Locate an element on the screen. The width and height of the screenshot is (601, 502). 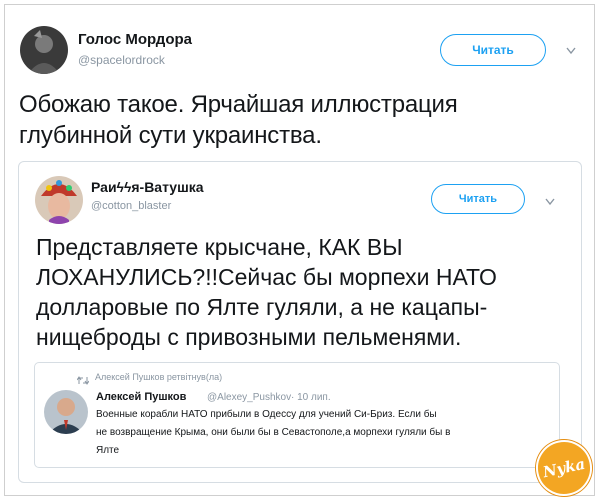
author-avatar is located at coordinates (44, 50).